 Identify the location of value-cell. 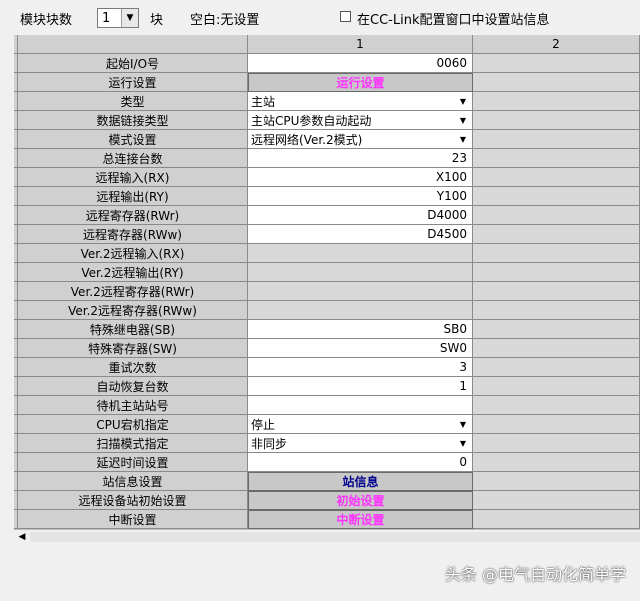
(360, 405).